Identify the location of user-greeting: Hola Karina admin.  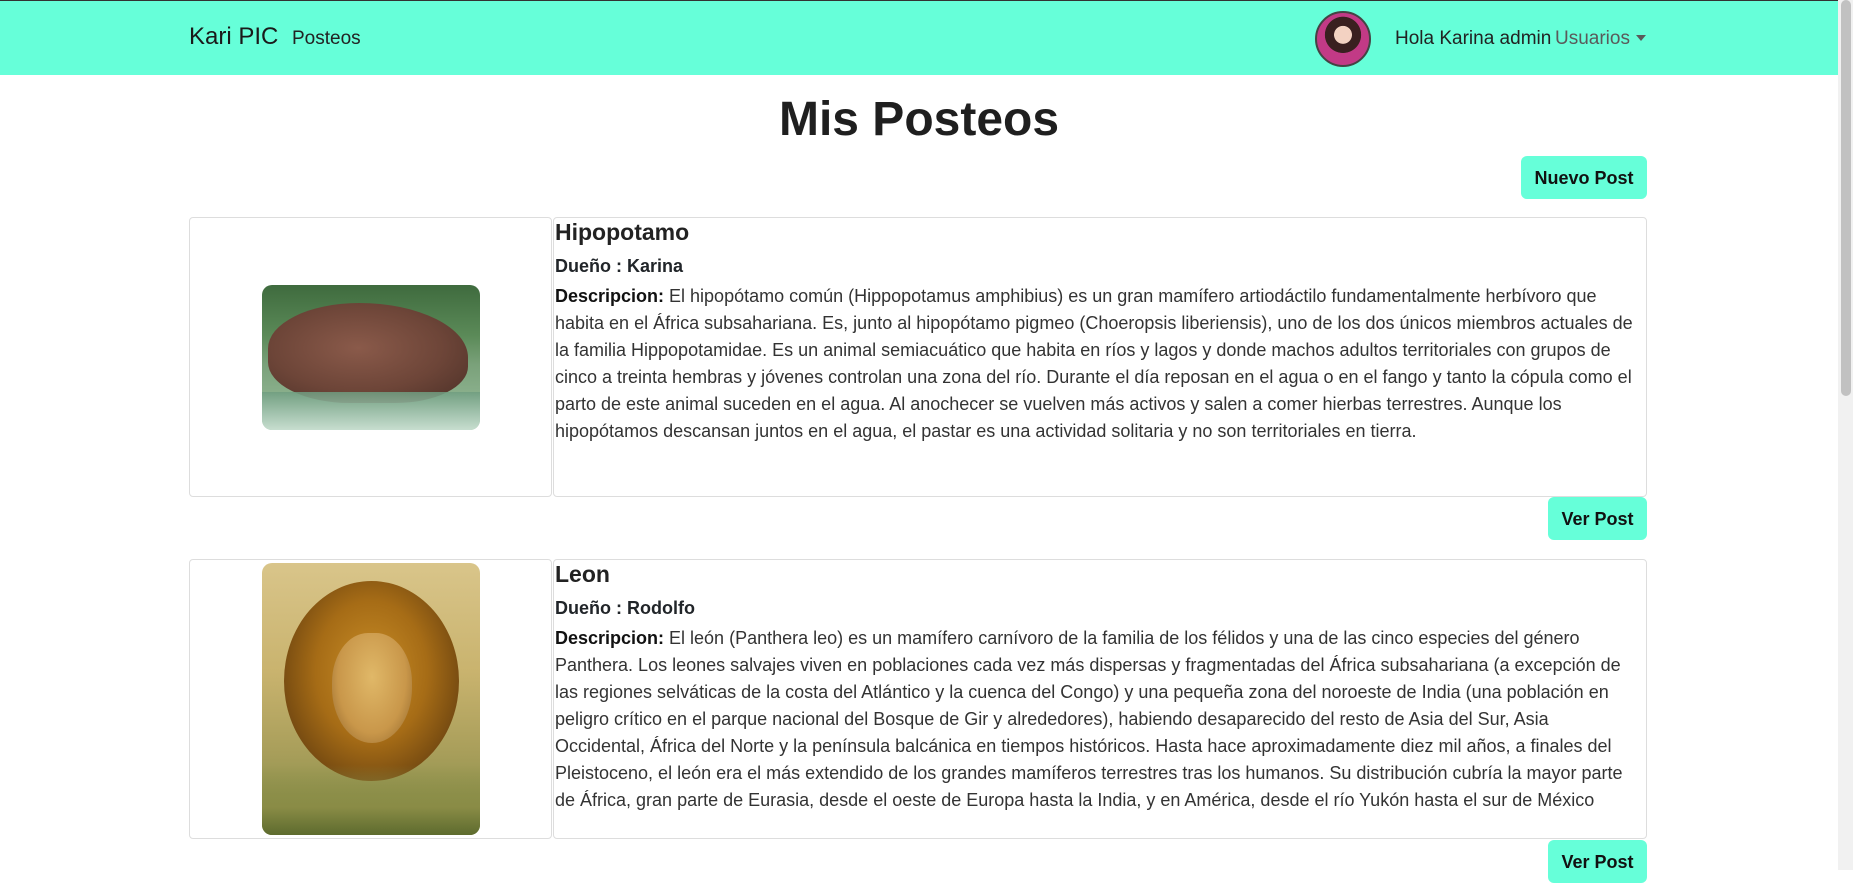
(1473, 38).